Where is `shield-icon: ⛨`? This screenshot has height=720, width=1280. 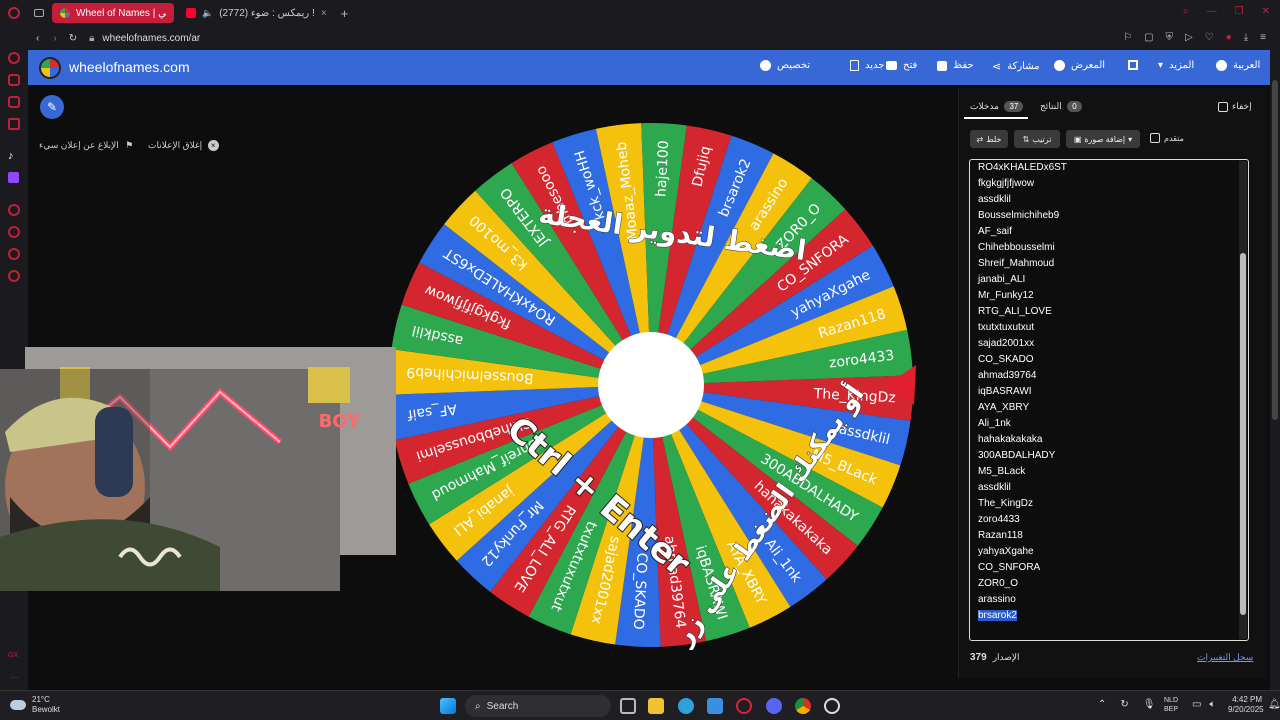
shield-icon: ⛨ is located at coordinates (1170, 37).